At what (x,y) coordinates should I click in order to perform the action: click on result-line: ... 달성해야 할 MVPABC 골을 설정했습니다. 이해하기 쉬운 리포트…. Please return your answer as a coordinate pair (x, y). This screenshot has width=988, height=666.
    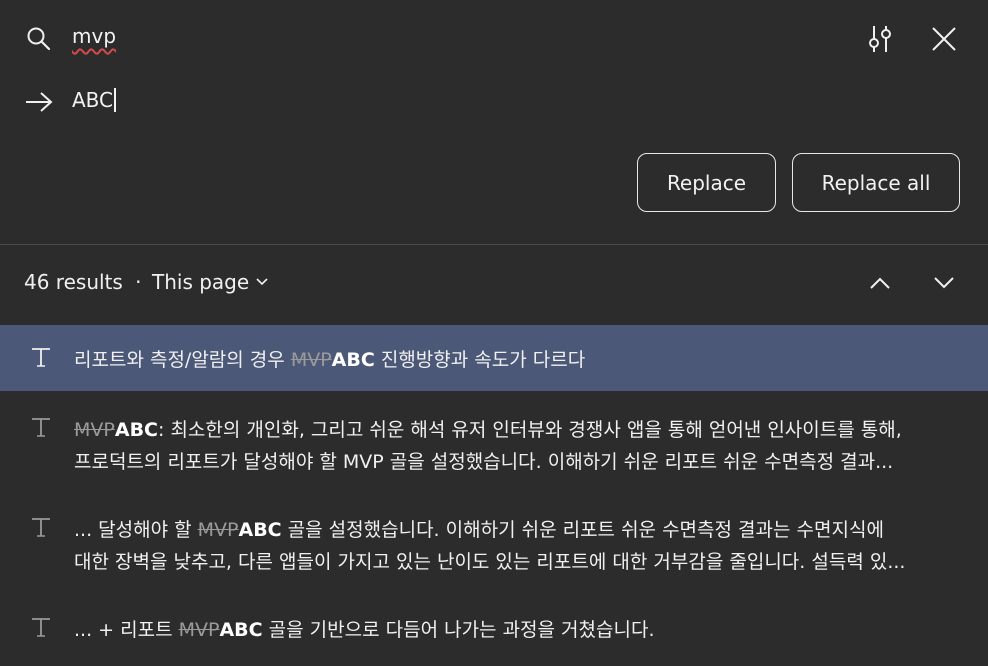
    Looking at the image, I should click on (524, 528).